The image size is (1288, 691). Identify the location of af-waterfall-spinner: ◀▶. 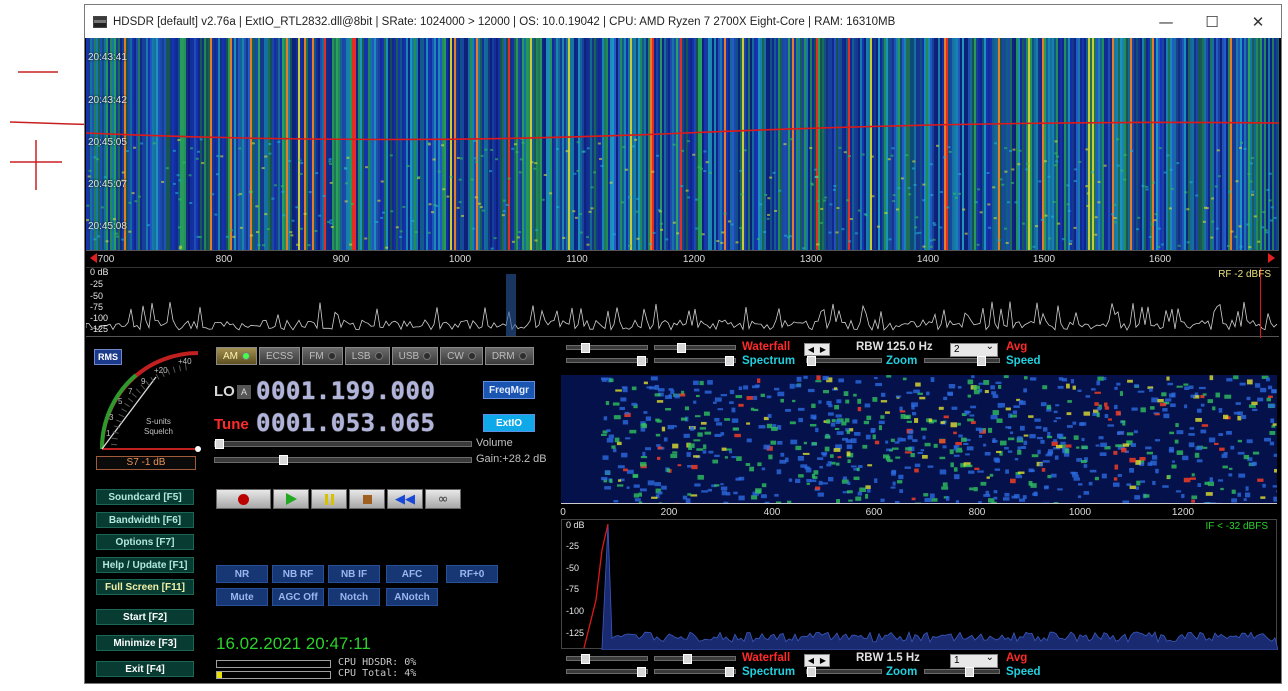
(817, 660).